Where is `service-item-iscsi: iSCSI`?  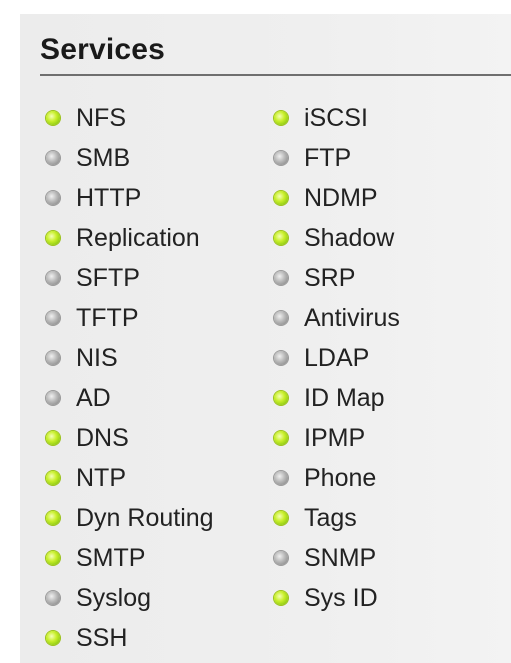 service-item-iscsi: iSCSI is located at coordinates (321, 118).